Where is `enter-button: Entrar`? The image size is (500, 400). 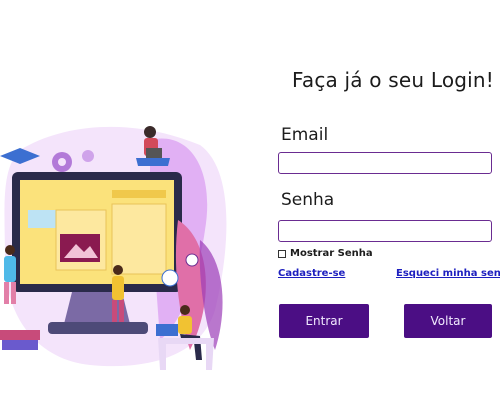
enter-button: Entrar is located at coordinates (324, 321).